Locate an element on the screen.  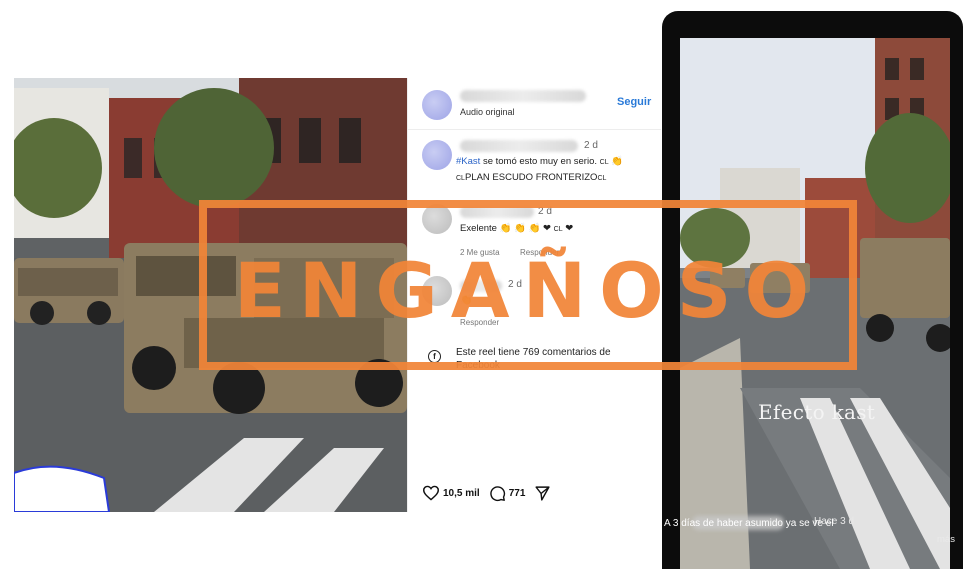
video-overlay-text: Efecto kast is located at coordinates (817, 412).